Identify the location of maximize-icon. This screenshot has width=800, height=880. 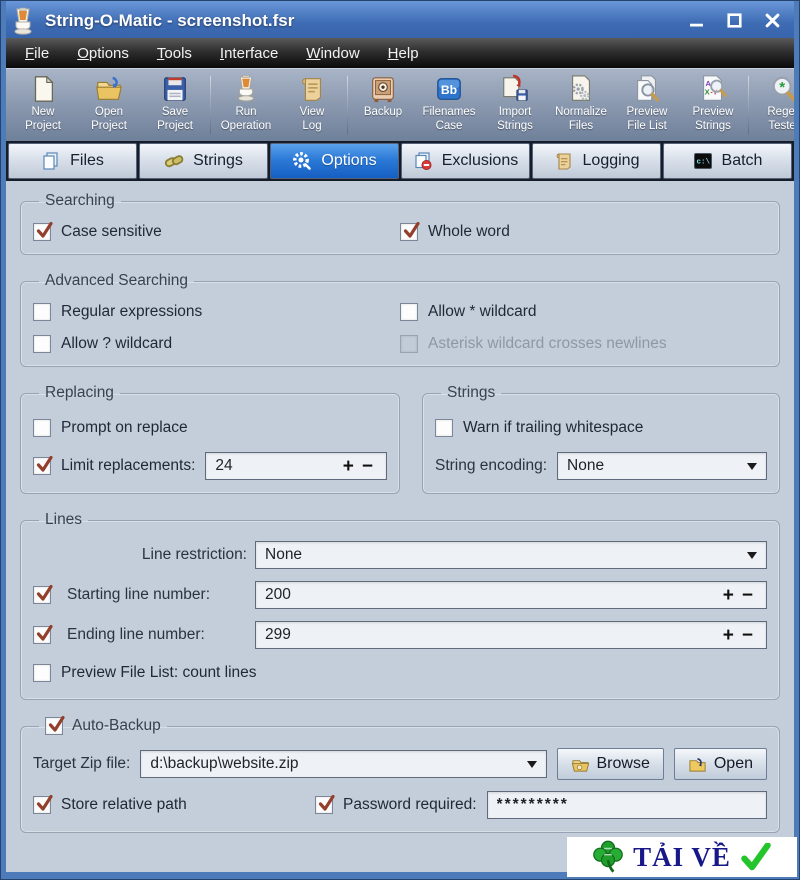
(734, 20).